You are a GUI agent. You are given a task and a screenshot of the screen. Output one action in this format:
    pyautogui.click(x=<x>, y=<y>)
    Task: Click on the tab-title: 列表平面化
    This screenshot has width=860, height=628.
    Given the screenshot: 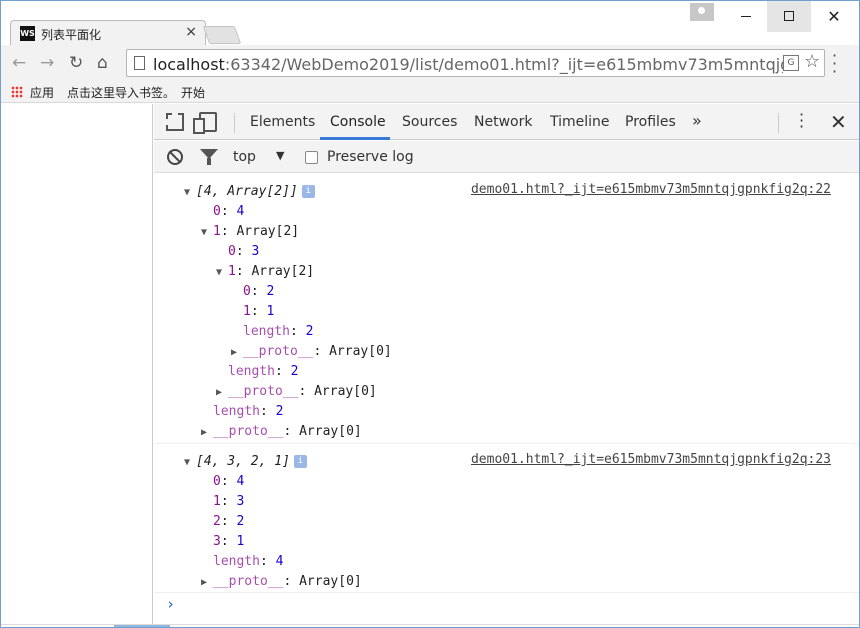 What is the action you would take?
    pyautogui.click(x=71, y=35)
    